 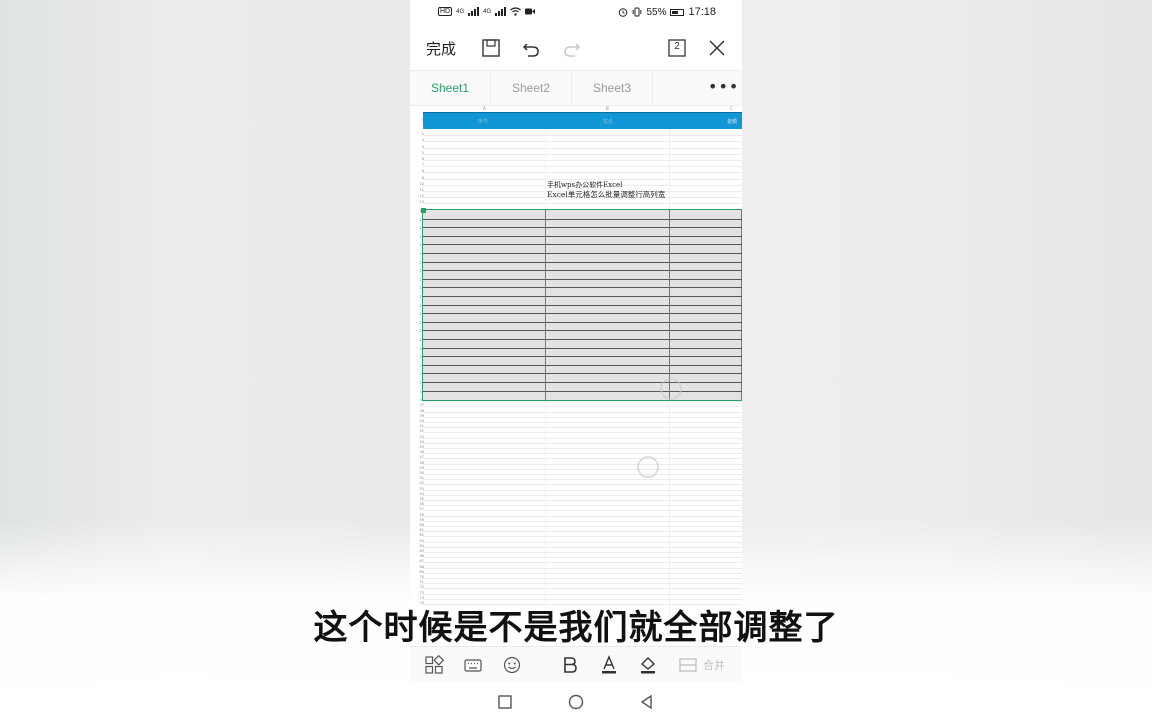 I want to click on emoji-icon, so click(x=512, y=665).